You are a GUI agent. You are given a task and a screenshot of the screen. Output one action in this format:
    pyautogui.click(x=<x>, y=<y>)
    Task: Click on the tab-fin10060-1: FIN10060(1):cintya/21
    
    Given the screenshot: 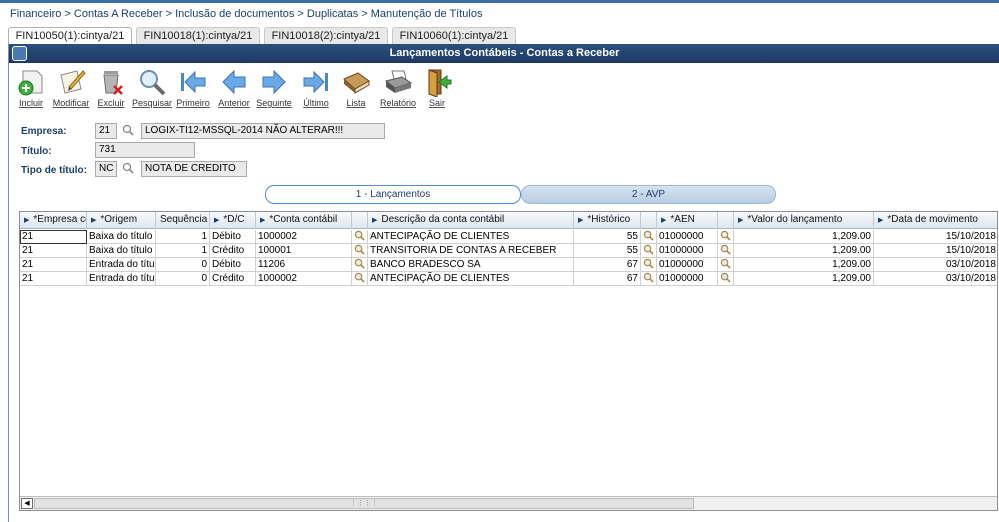 What is the action you would take?
    pyautogui.click(x=454, y=36)
    